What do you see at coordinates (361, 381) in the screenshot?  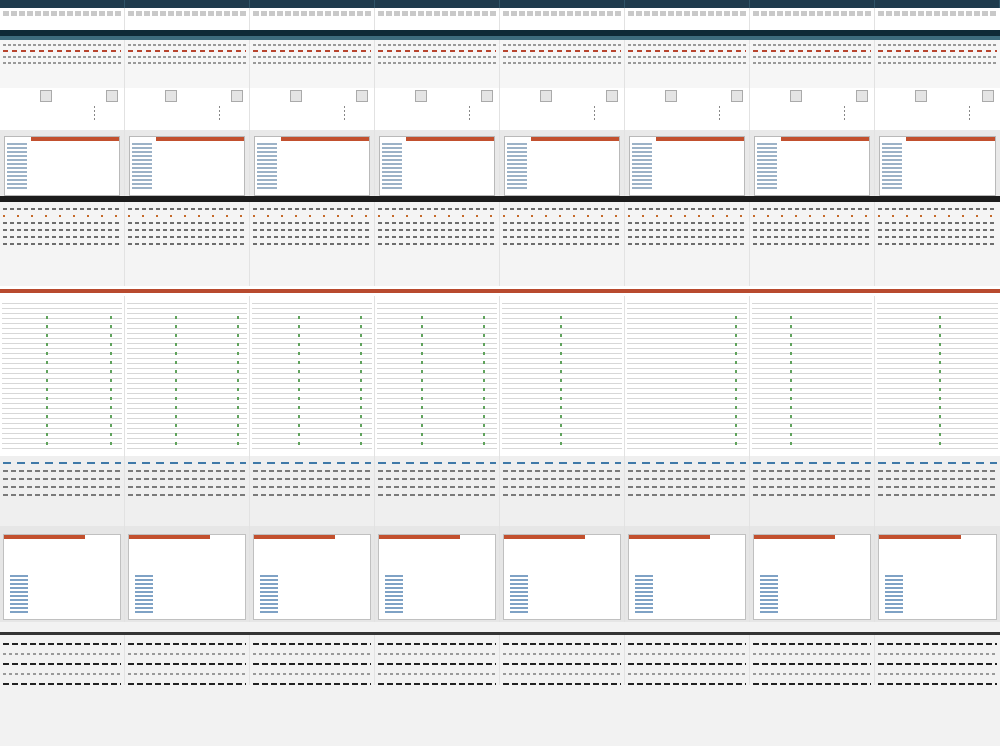 I see `highlight-marker` at bounding box center [361, 381].